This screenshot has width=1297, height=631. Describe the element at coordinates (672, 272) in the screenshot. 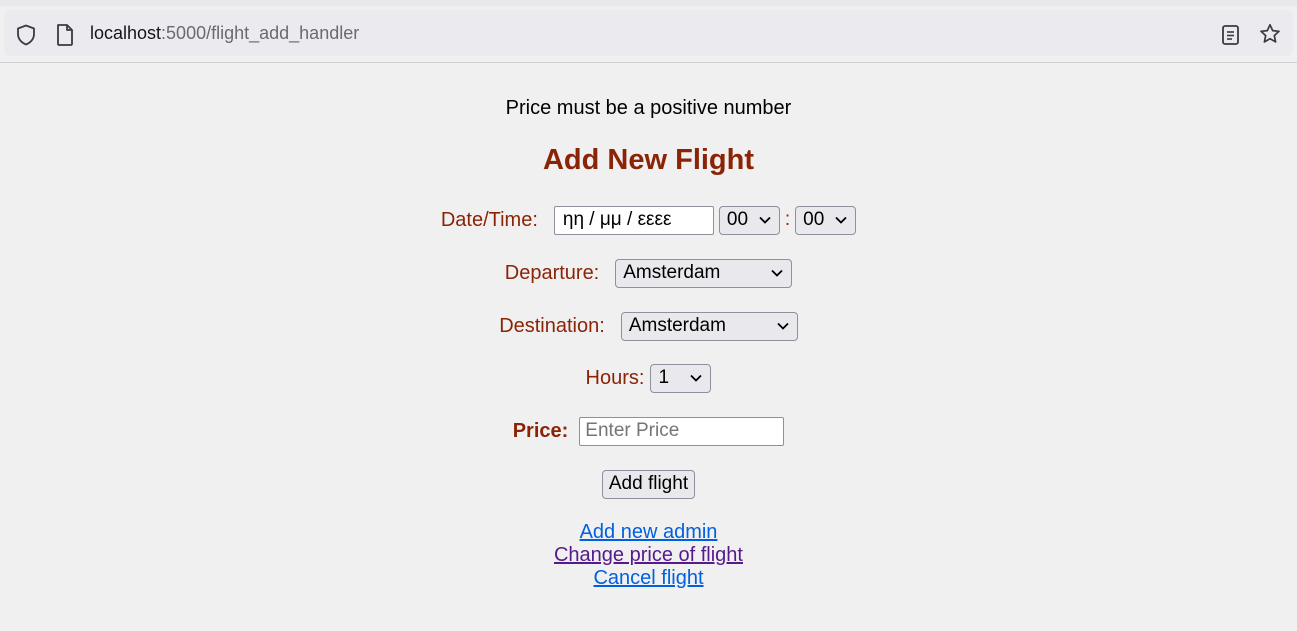

I see `departure-select-value: Amsterdam` at that location.